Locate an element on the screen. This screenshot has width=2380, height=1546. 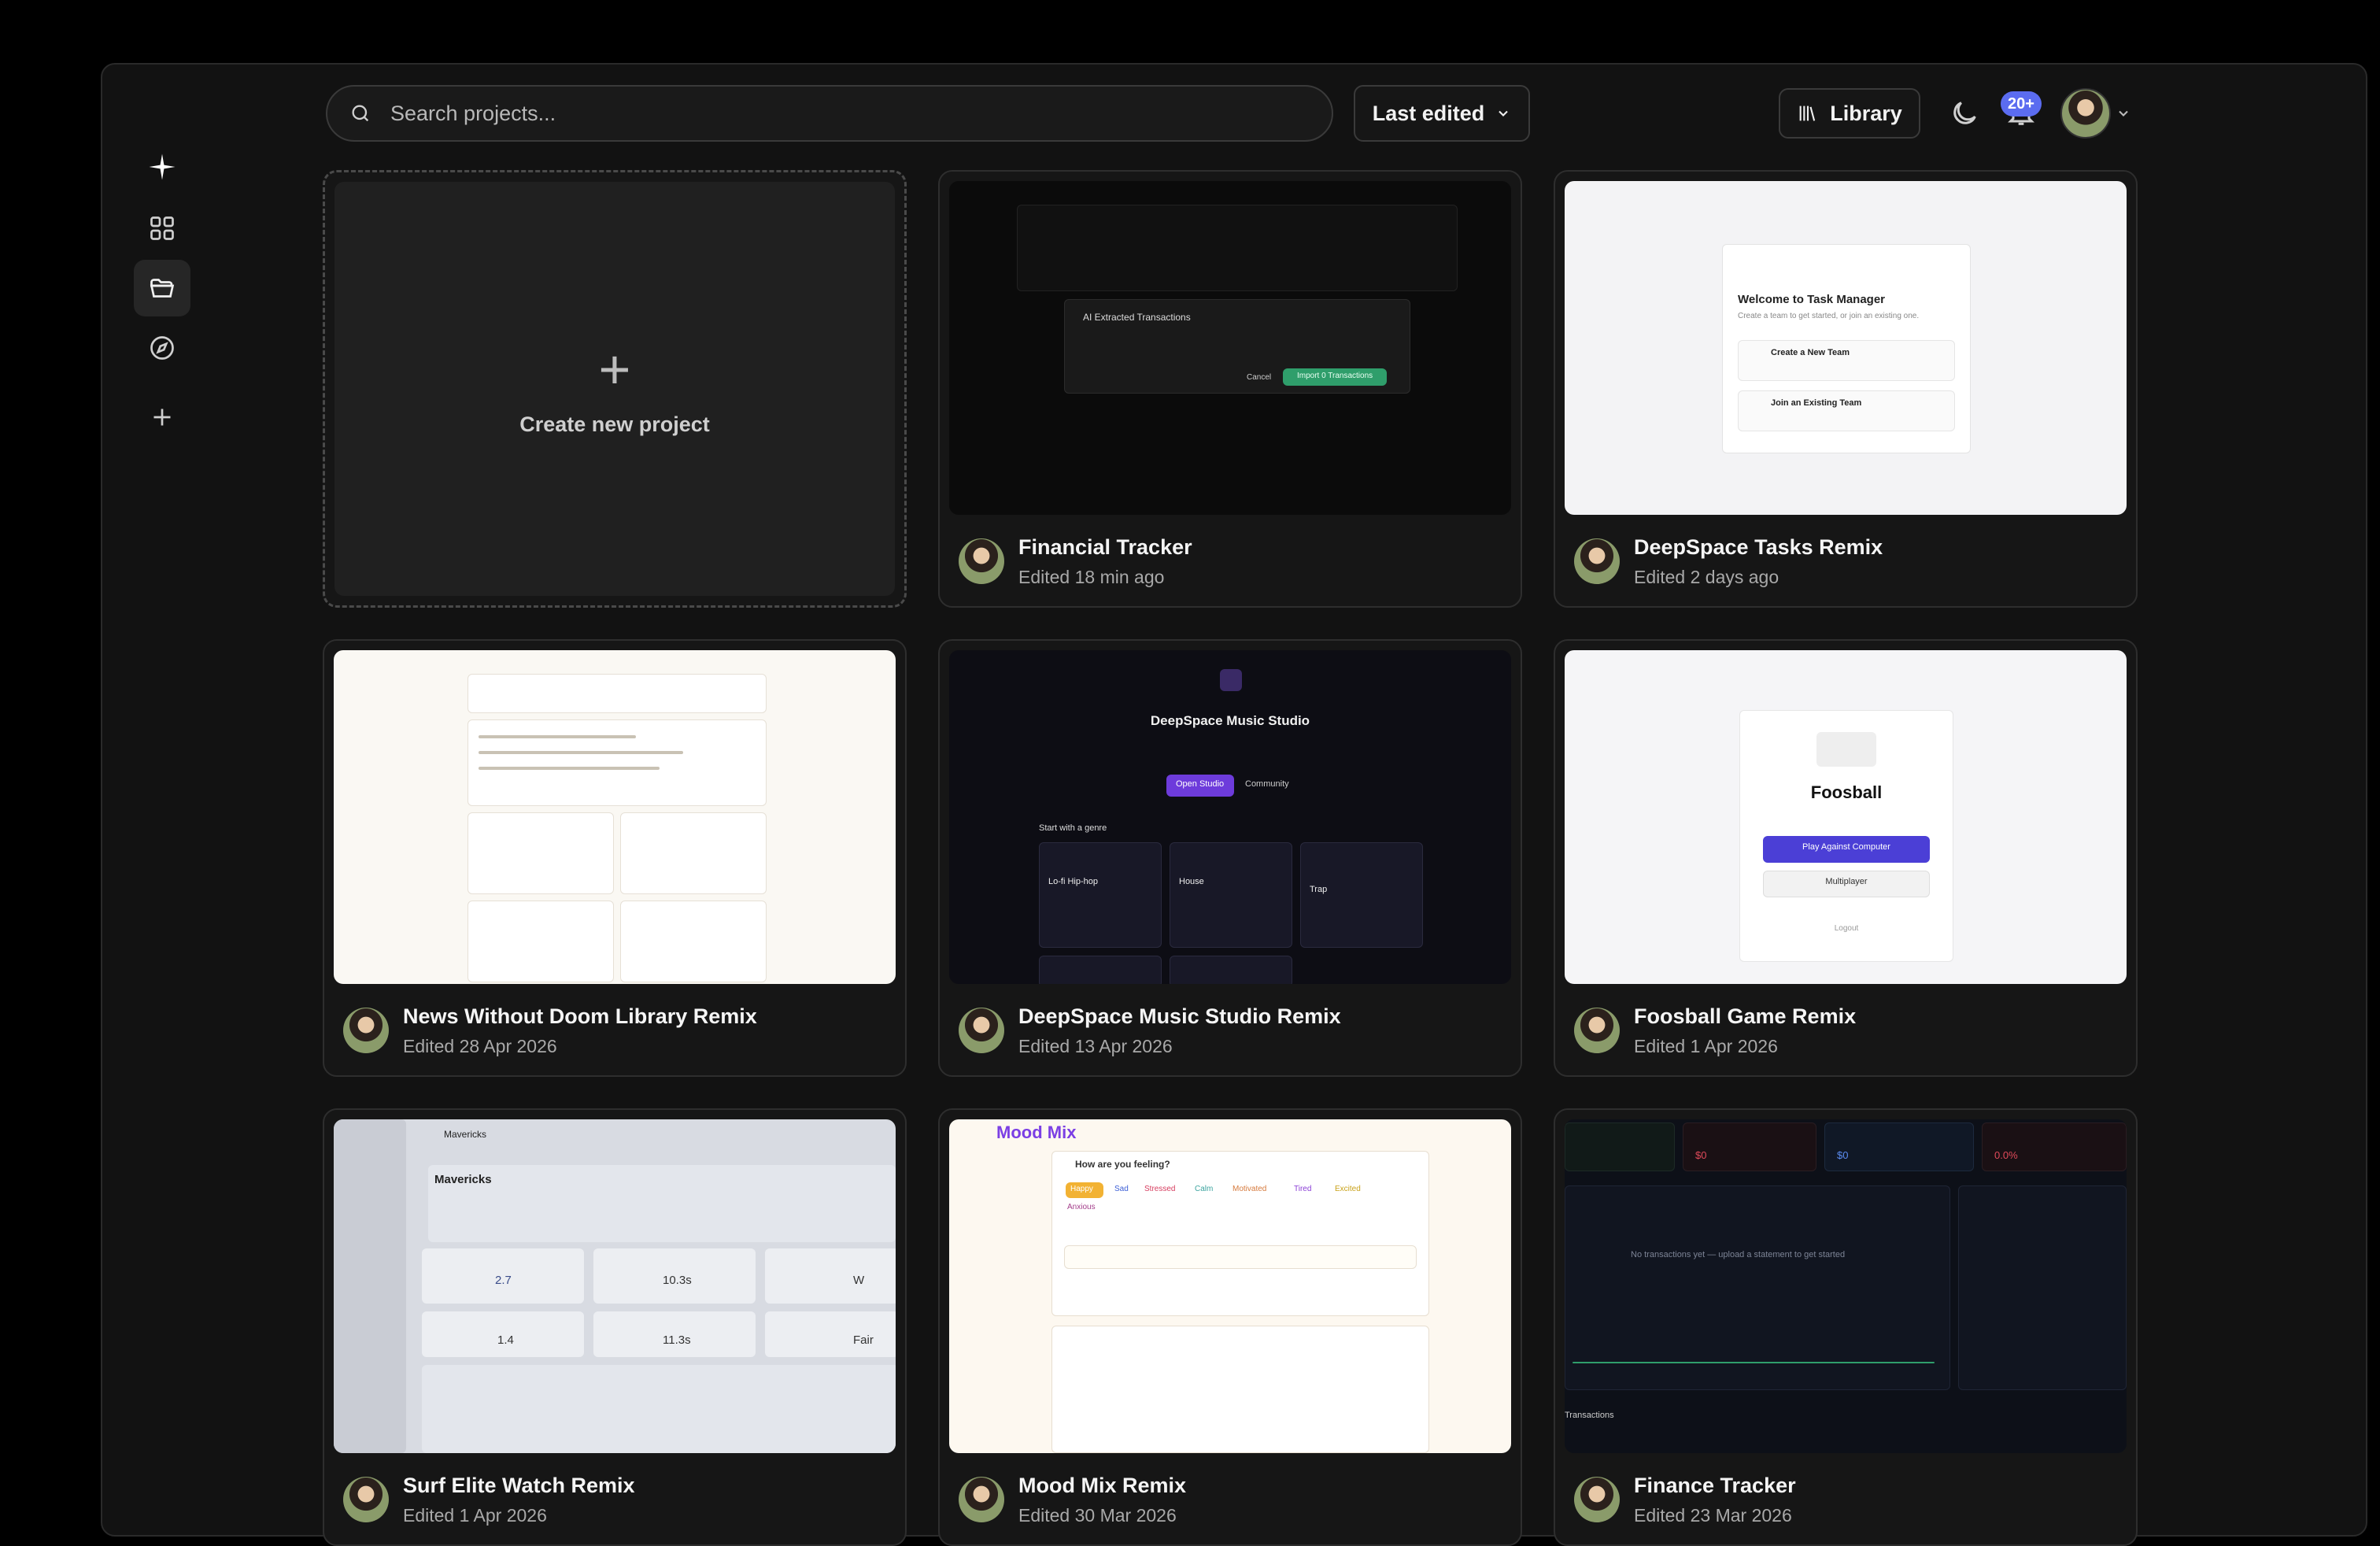
sort-dropdown: Last edited is located at coordinates (1442, 114).